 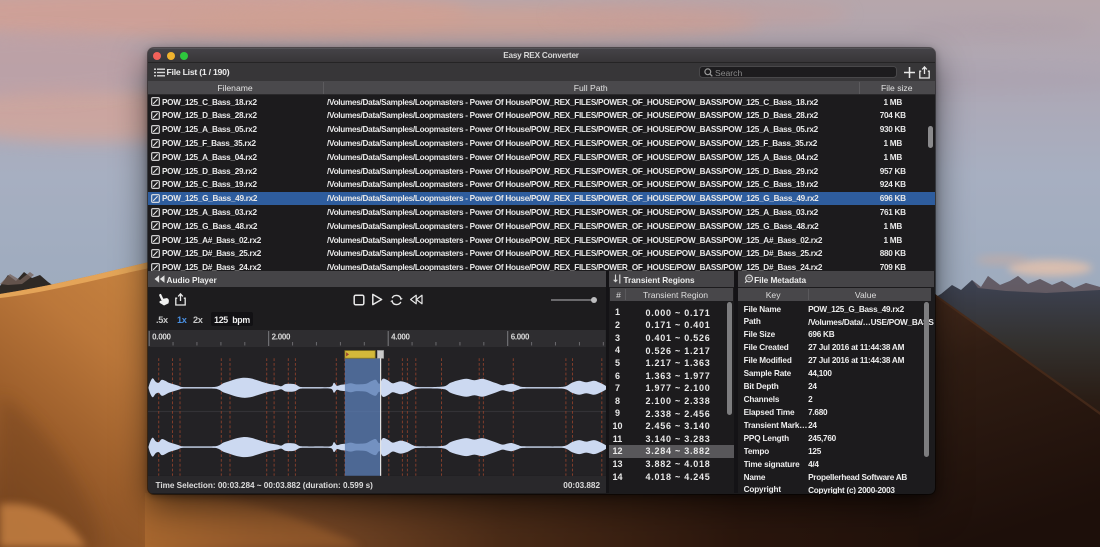 What do you see at coordinates (400, 337) in the screenshot?
I see `svg-text: 4.000` at bounding box center [400, 337].